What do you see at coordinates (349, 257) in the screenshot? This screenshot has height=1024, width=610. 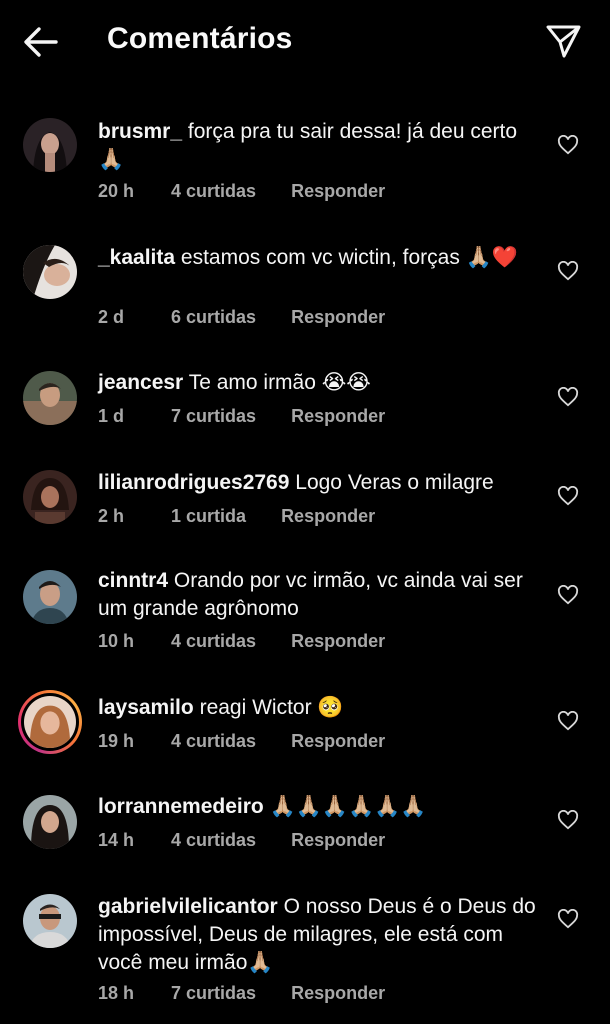 I see `comment-text: estamos com vc wictin, forças 🙏🏼❤️` at bounding box center [349, 257].